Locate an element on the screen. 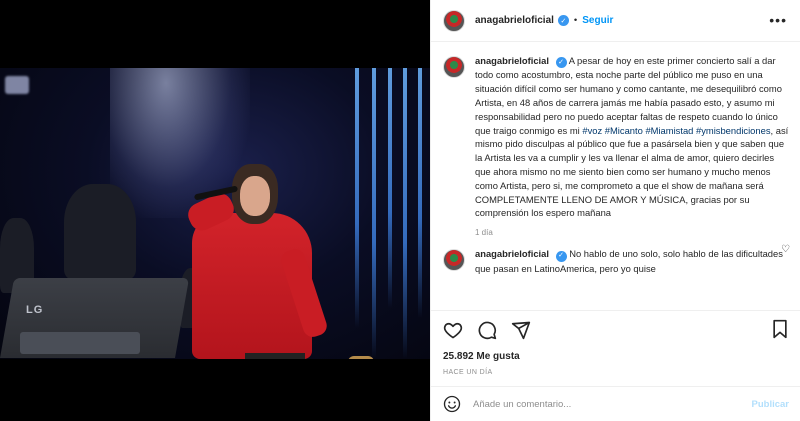  comment-like-heart-icon: ♡ is located at coordinates (785, 249).